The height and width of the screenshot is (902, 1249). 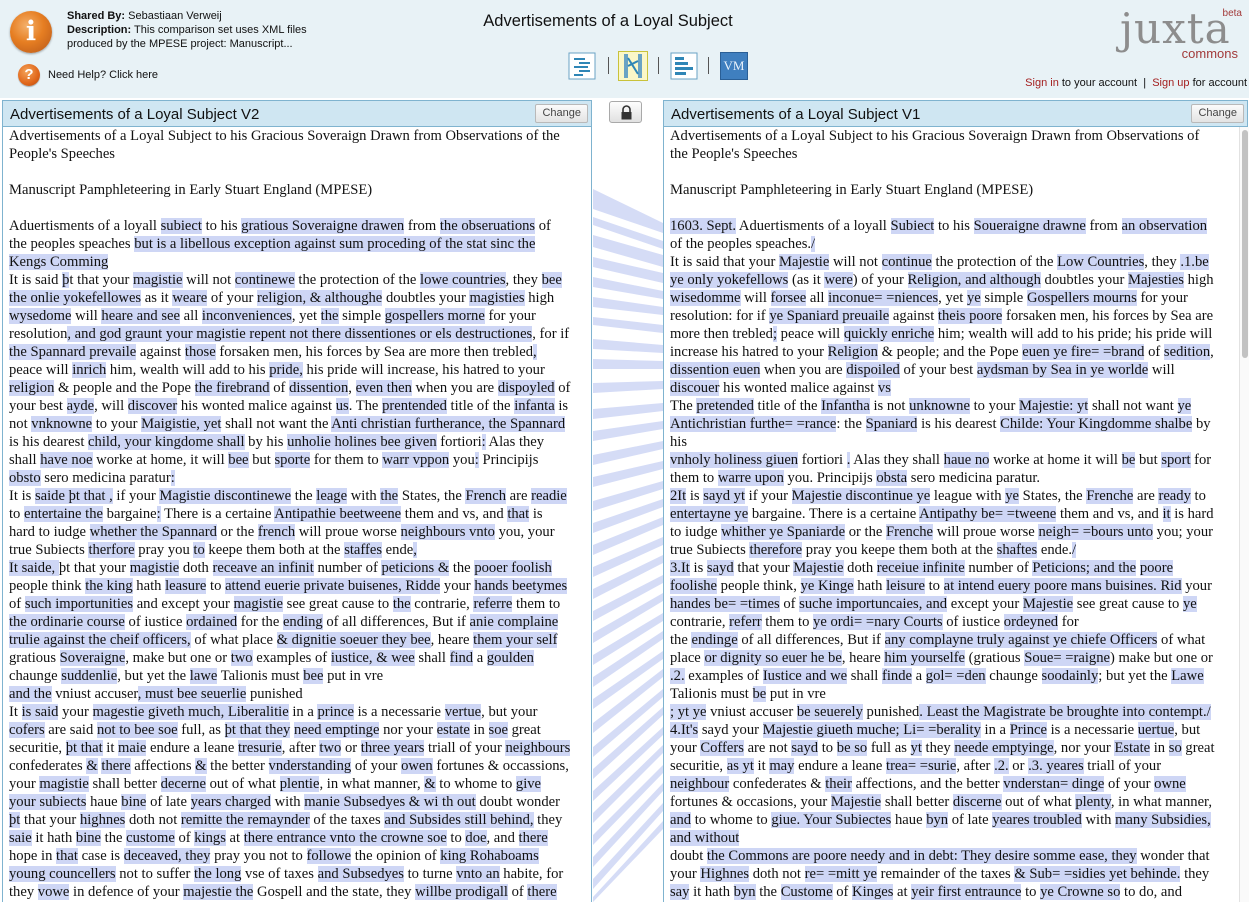 I want to click on variant-highlight: uertue, so click(x=1156, y=730).